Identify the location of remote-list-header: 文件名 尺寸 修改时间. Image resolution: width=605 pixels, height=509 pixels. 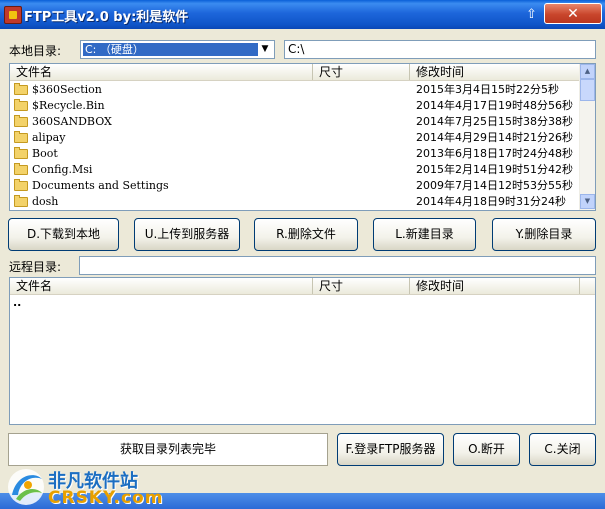
(302, 286).